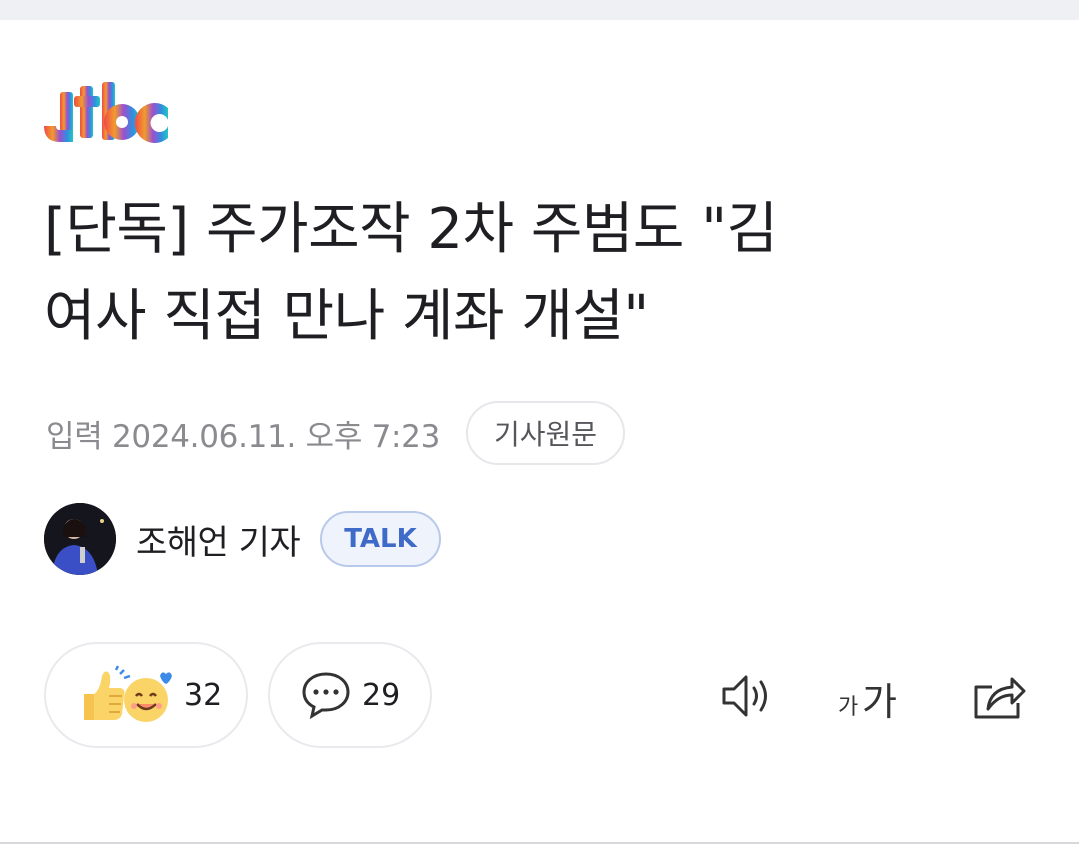 Image resolution: width=1079 pixels, height=844 pixels. I want to click on comment-button: 29, so click(350, 695).